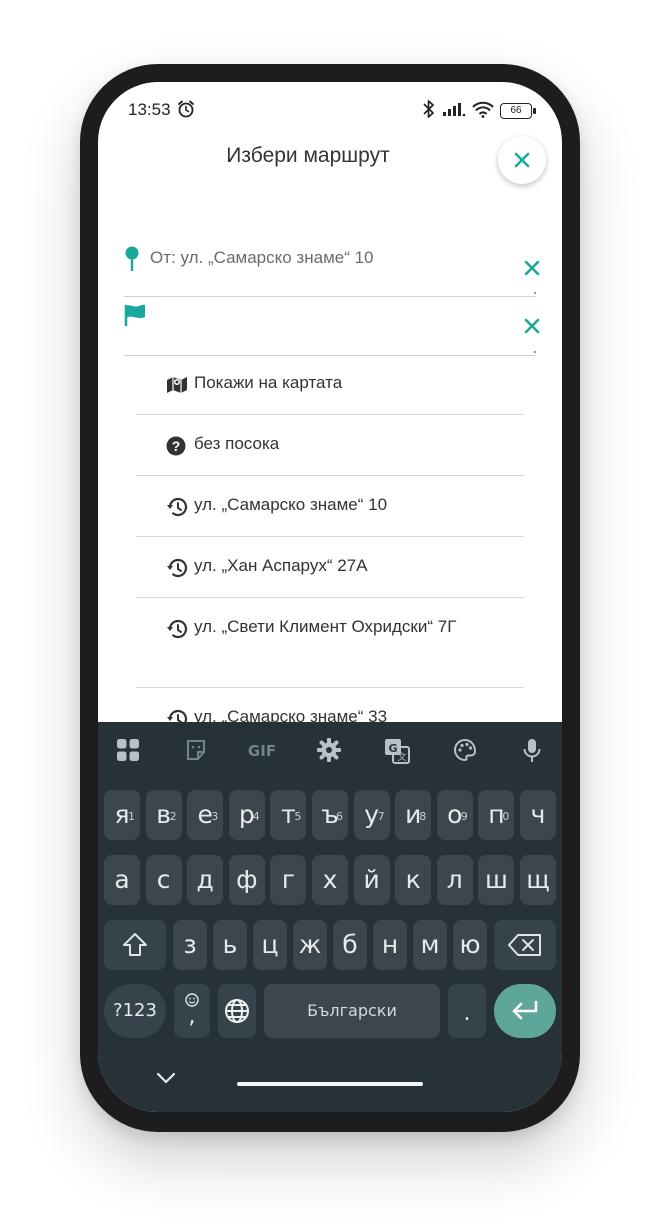 This screenshot has height=1228, width=660. I want to click on shift-icon, so click(135, 944).